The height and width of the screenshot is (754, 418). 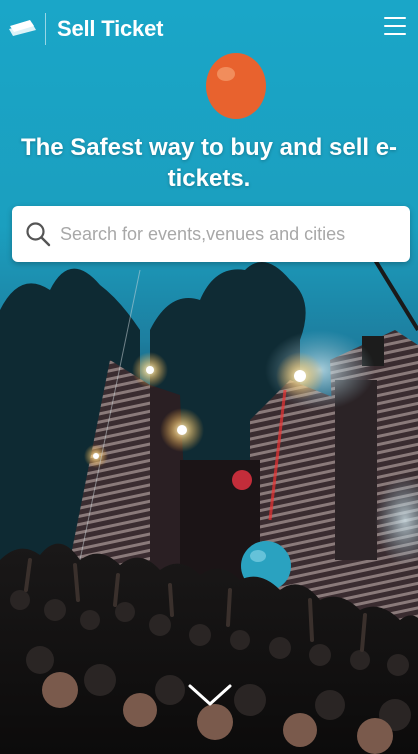 What do you see at coordinates (230, 234) in the screenshot?
I see `search-input` at bounding box center [230, 234].